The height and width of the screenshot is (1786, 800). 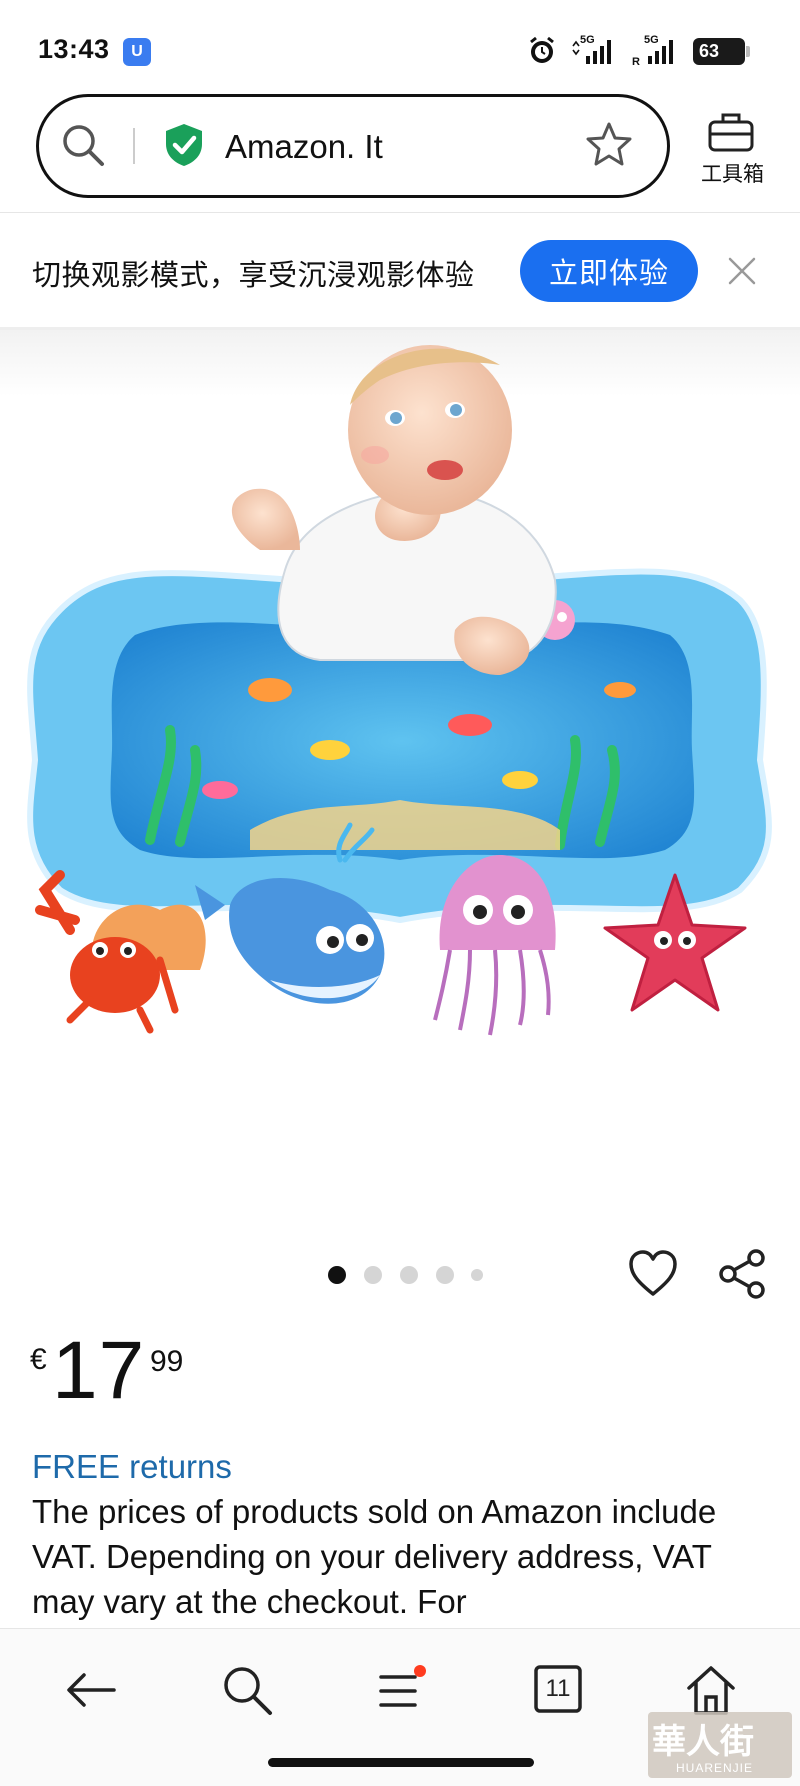 I want to click on svg-text: R, so click(x=636, y=61).